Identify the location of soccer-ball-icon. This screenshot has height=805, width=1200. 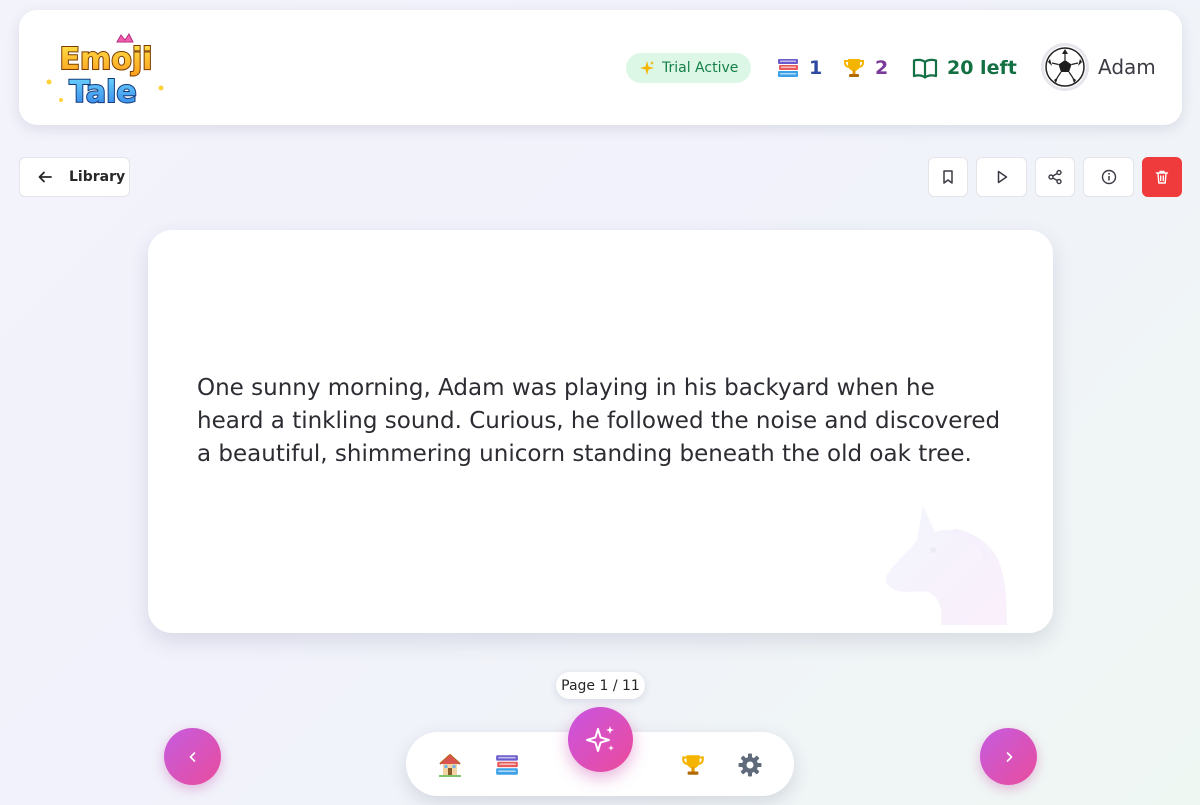
(1065, 67).